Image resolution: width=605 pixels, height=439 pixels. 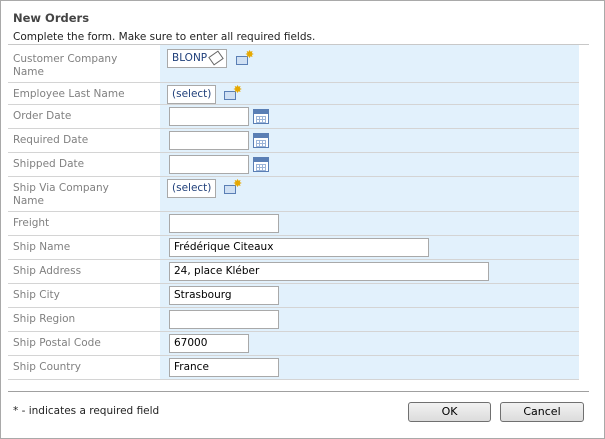 I want to click on required-date-label: Required Date, so click(x=51, y=140).